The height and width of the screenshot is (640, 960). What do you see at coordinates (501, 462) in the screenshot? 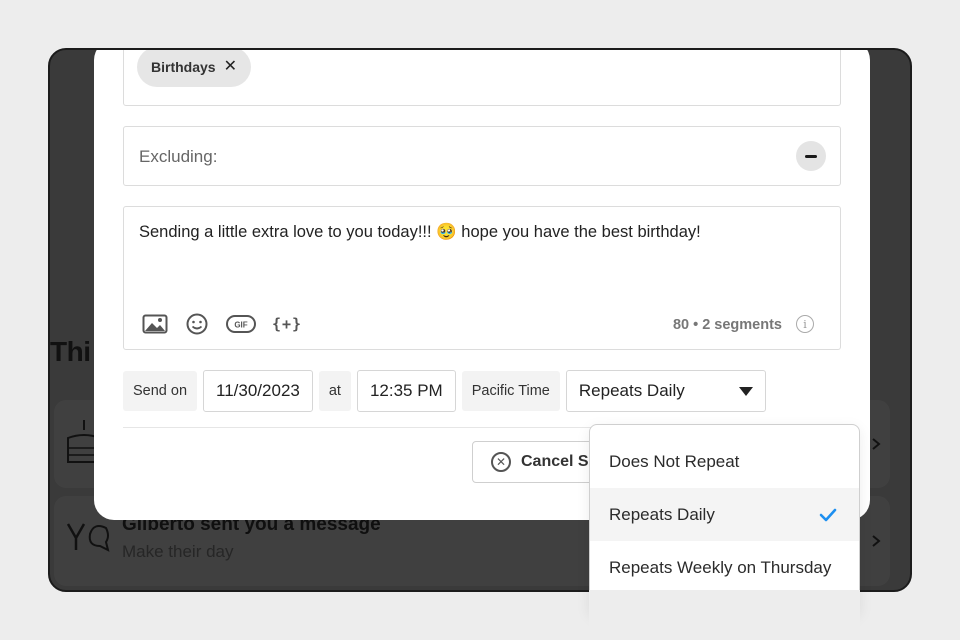
I see `cancel-circle-icon: ✕` at bounding box center [501, 462].